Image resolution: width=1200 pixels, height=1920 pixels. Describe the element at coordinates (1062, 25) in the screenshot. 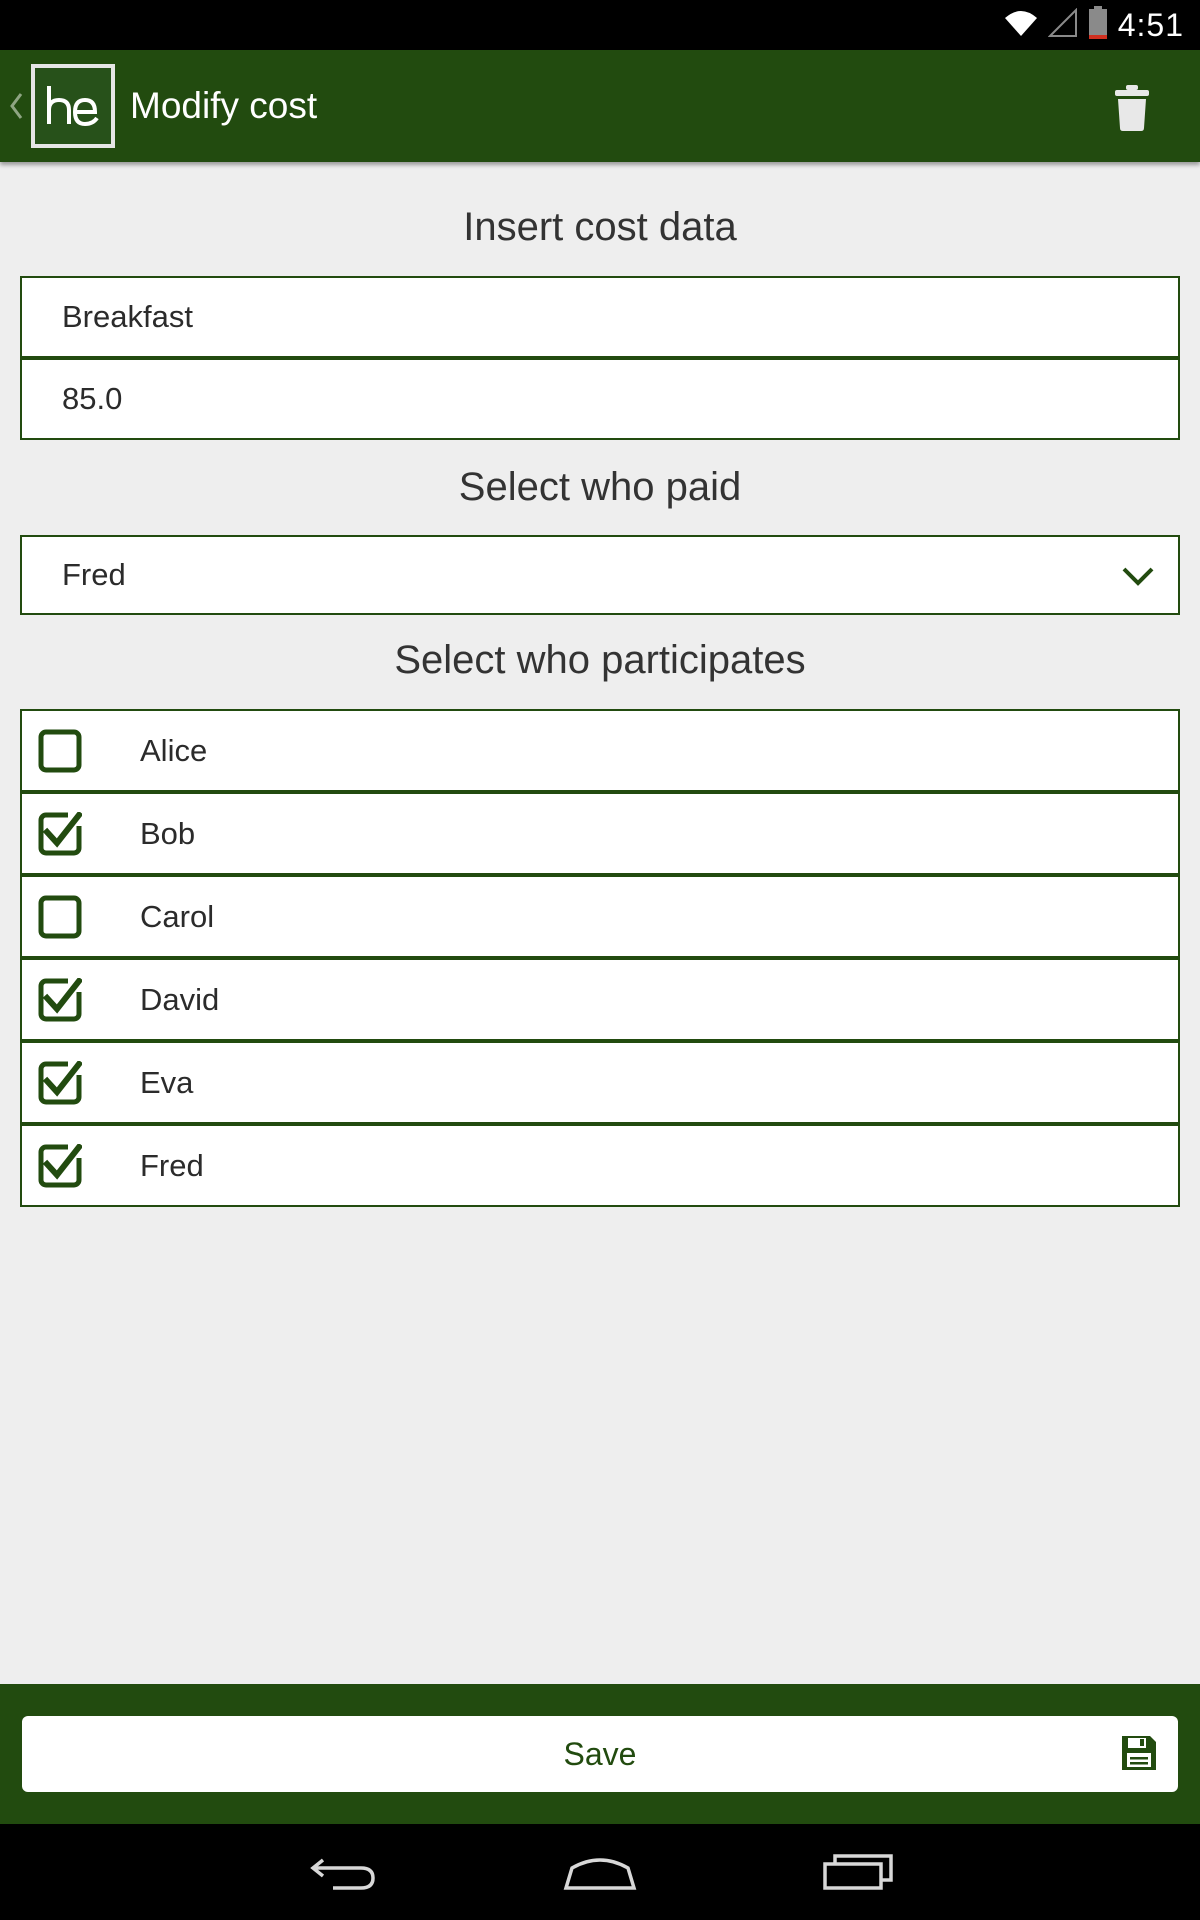

I see `cell-signal-icon` at that location.